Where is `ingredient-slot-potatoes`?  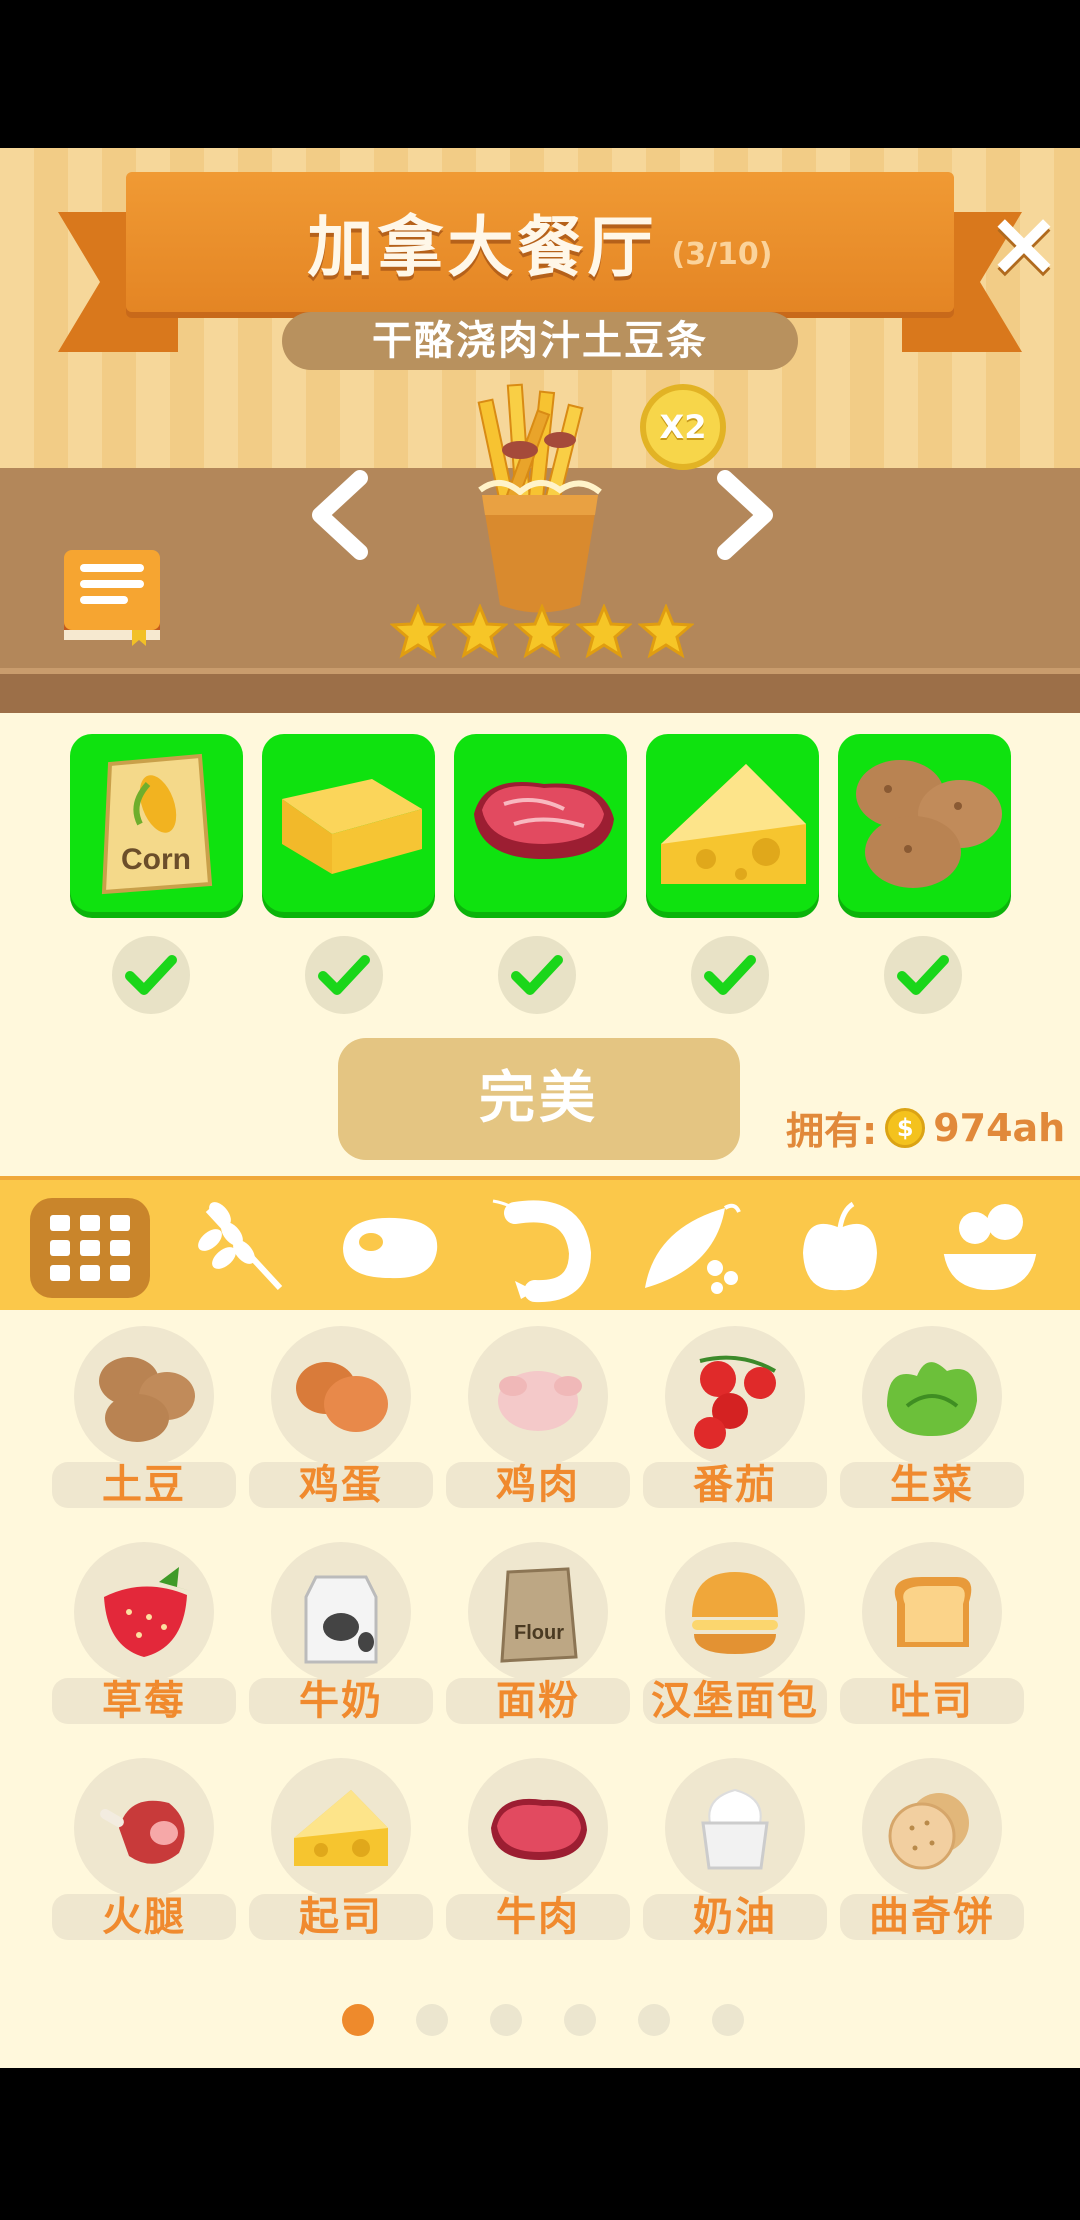 ingredient-slot-potatoes is located at coordinates (924, 823).